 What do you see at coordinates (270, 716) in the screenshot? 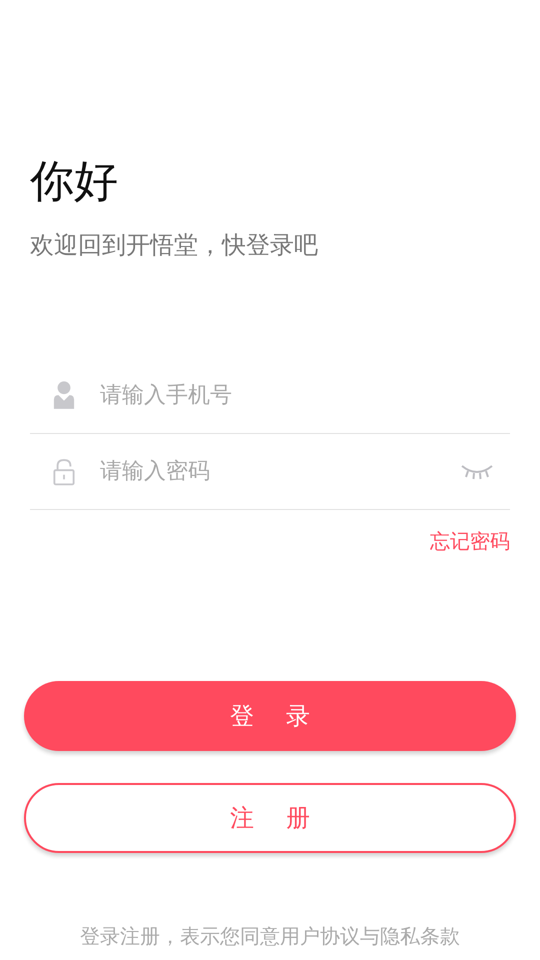
I see `login-button: 登 录` at bounding box center [270, 716].